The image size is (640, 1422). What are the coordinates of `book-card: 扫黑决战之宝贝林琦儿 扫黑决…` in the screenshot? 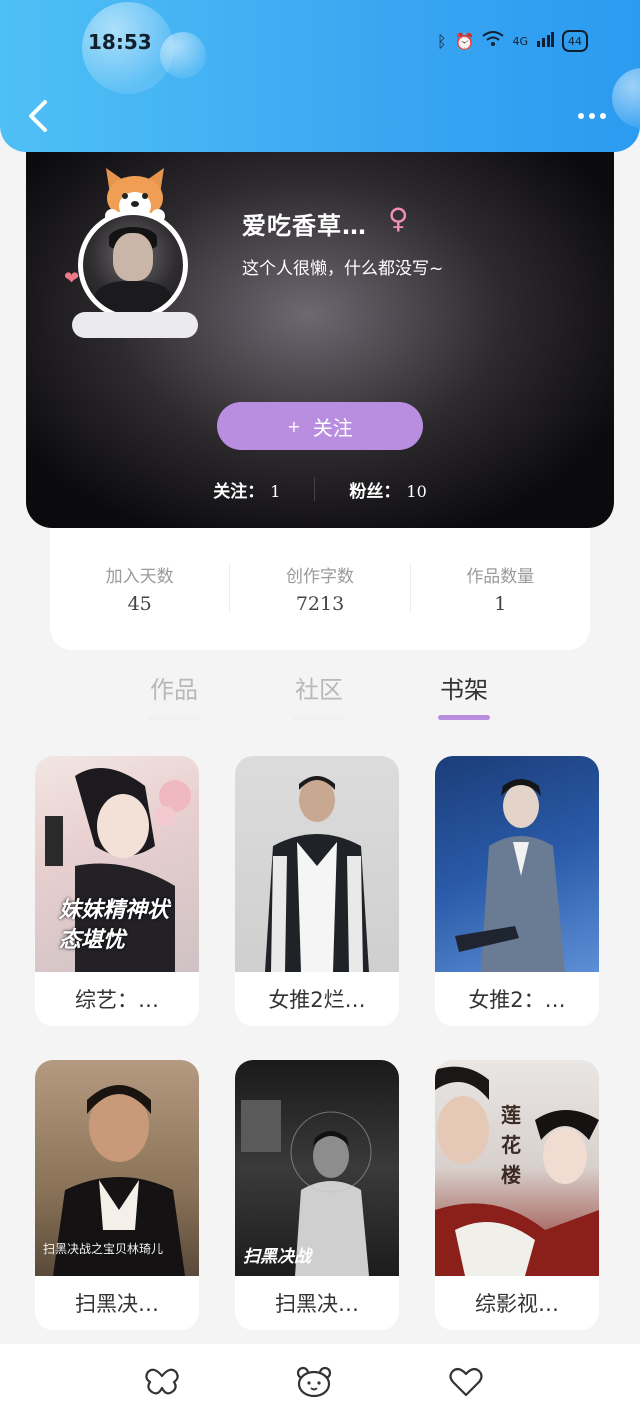 It's located at (117, 1195).